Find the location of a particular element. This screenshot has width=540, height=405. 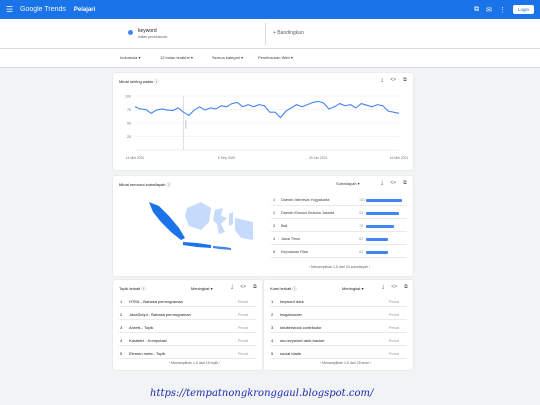

region-score: 93 is located at coordinates (361, 213).